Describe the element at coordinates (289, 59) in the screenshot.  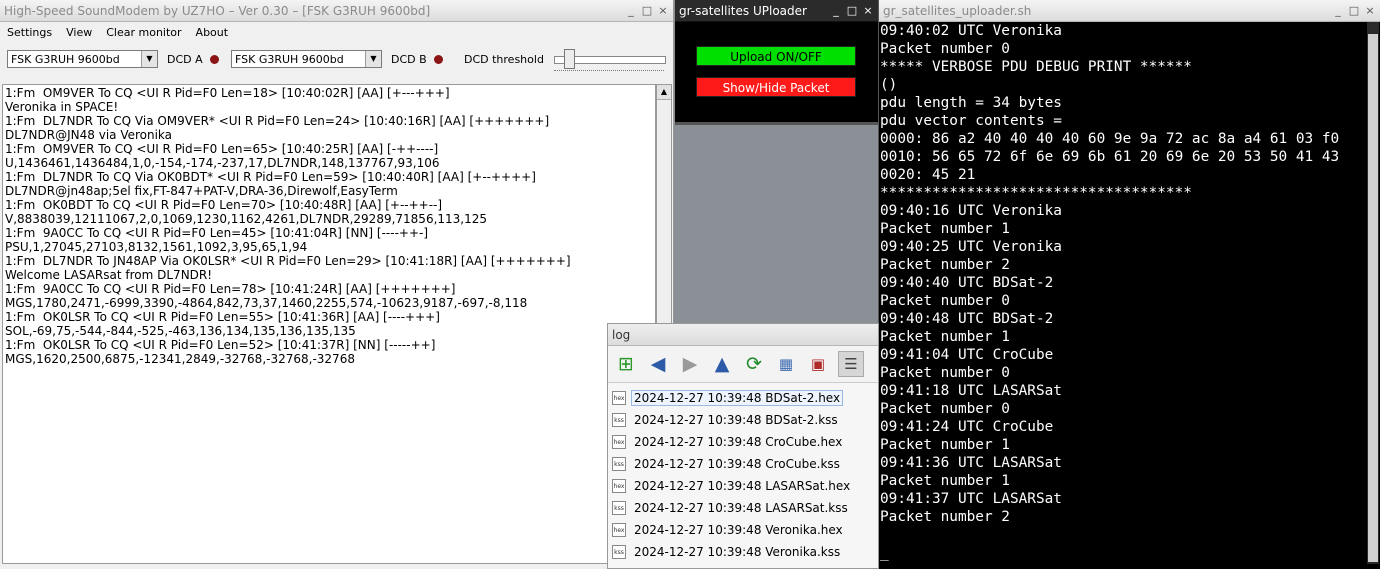
I see `modem-b-value: FSK G3RUH 9600bd` at that location.